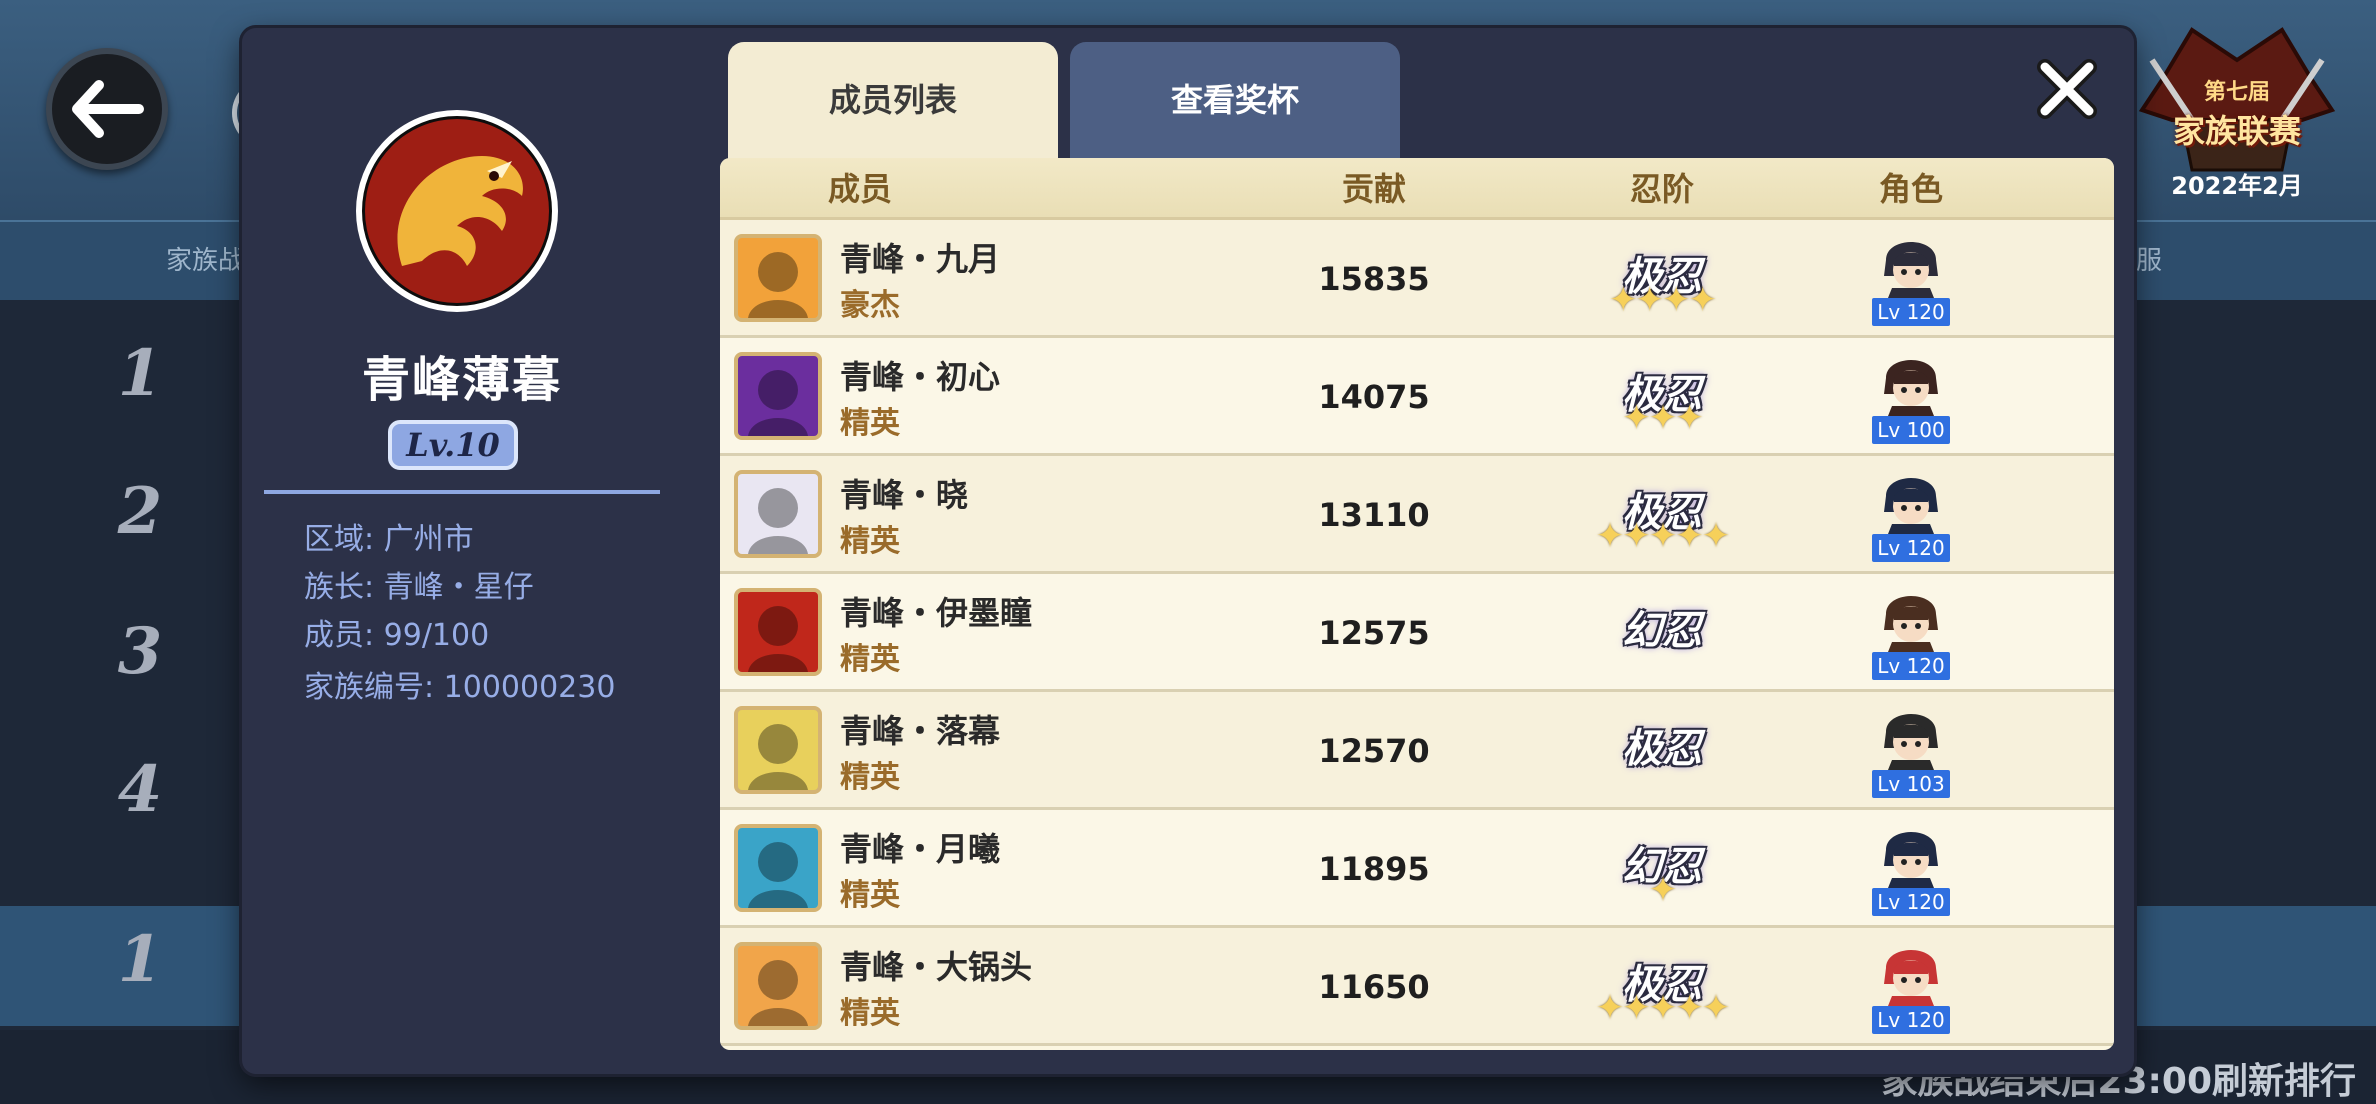 The height and width of the screenshot is (1104, 2376). I want to click on table-row: 青峰・晓精英 13110 极忍 ✦✦✦✦✦ Lv 120, so click(1417, 515).